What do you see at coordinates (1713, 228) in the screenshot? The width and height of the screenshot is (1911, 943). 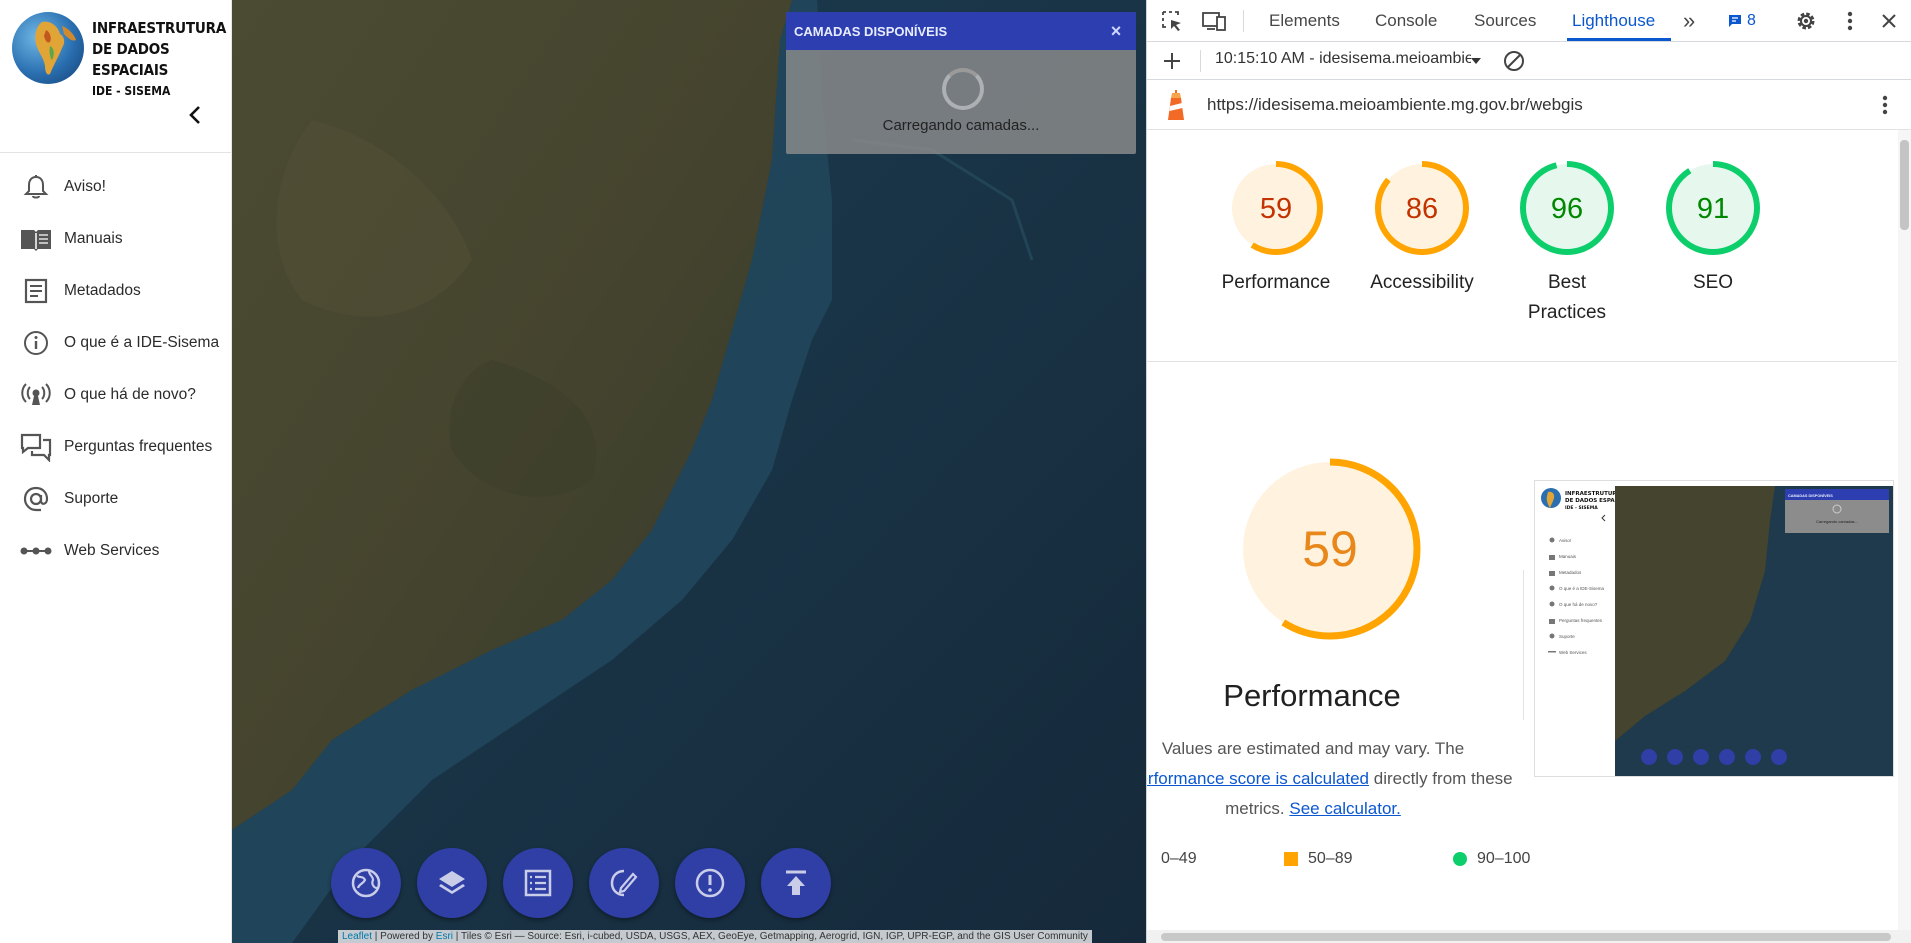 I see `gauge-seo: 91 SEO` at bounding box center [1713, 228].